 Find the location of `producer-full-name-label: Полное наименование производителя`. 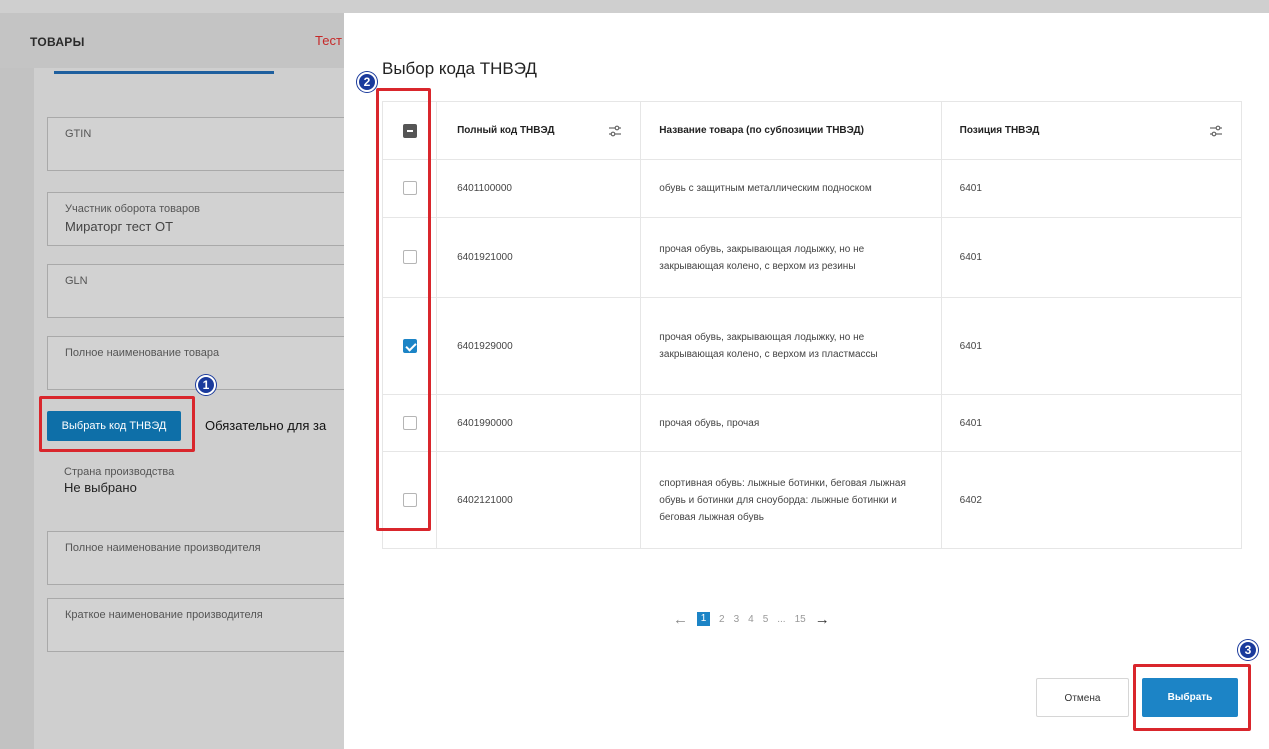

producer-full-name-label: Полное наименование производителя is located at coordinates (163, 548).